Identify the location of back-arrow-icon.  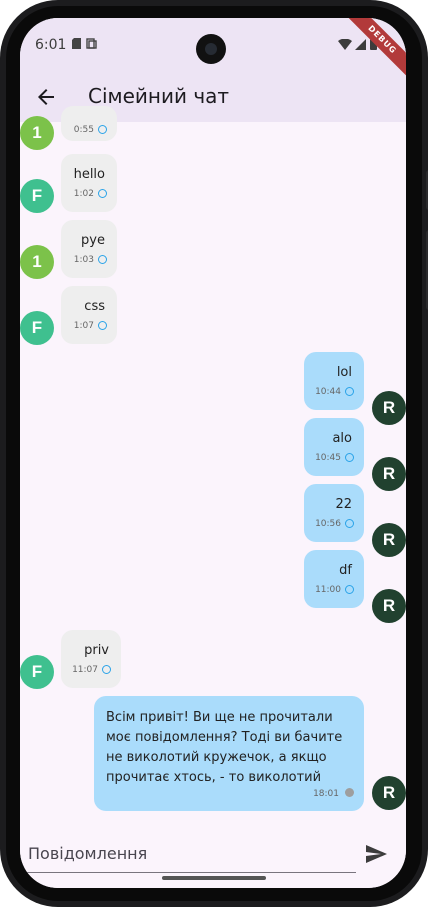
(46, 97).